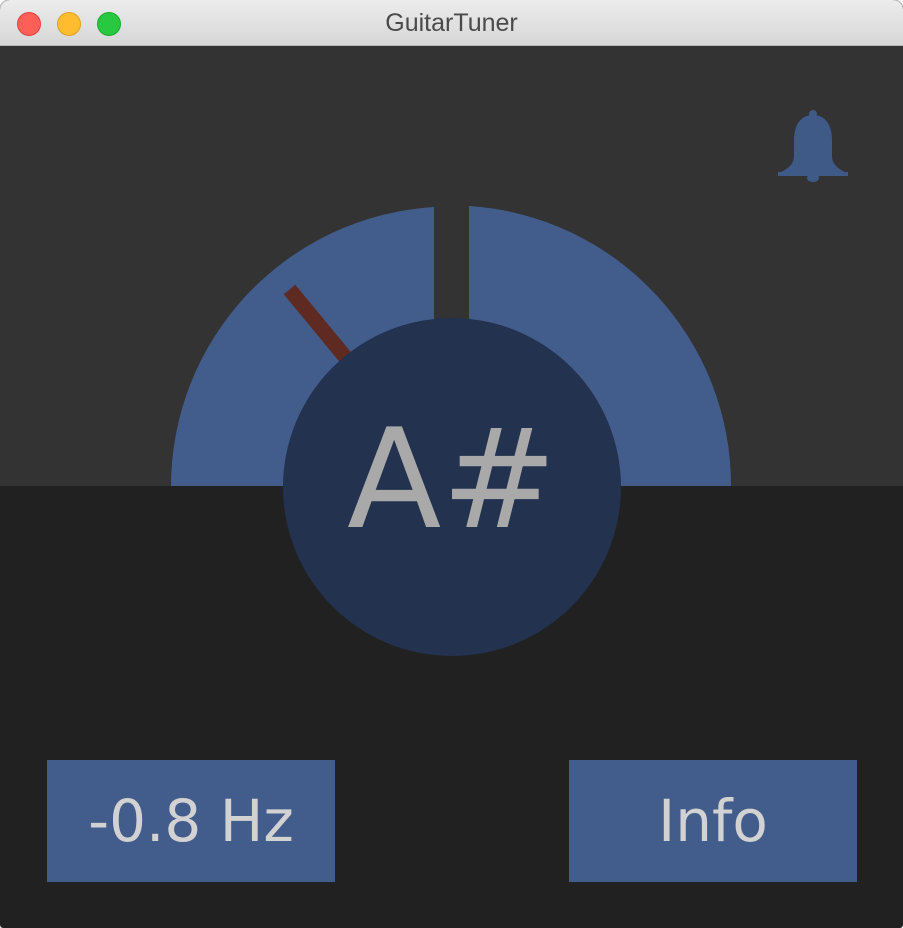 The height and width of the screenshot is (928, 903). What do you see at coordinates (452, 479) in the screenshot?
I see `detected-note: A#` at bounding box center [452, 479].